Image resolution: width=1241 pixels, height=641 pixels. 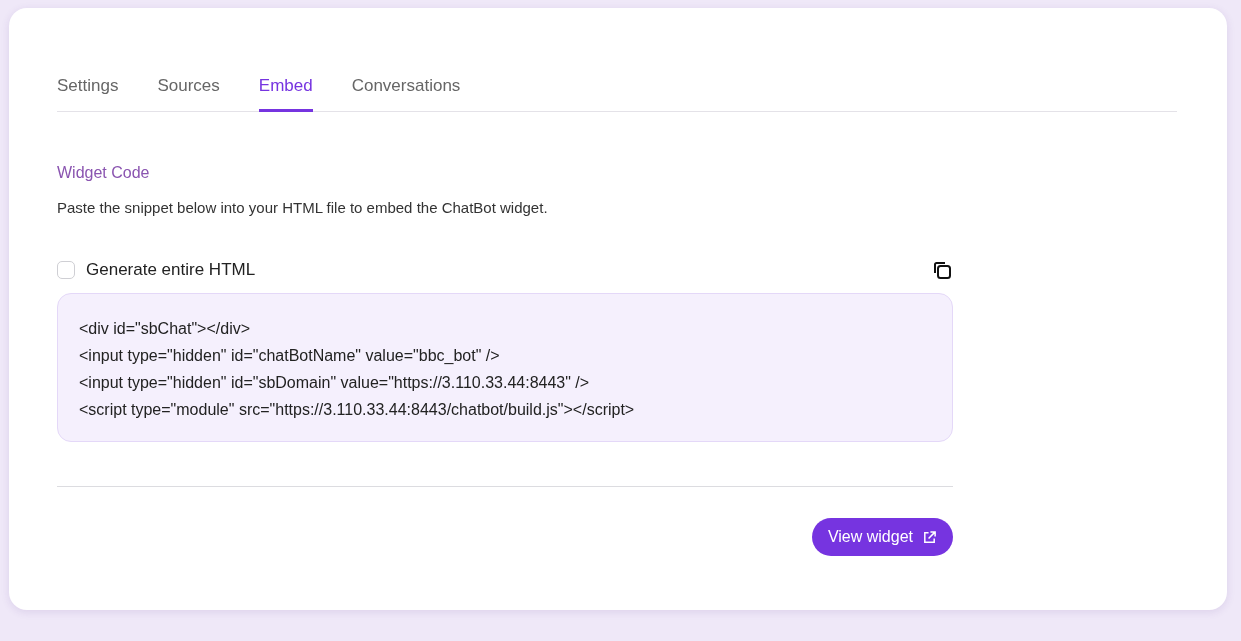 What do you see at coordinates (290, 356) in the screenshot?
I see `code-line: <input type="hidden" id="chatBotName" value="bbc_bot" />` at bounding box center [290, 356].